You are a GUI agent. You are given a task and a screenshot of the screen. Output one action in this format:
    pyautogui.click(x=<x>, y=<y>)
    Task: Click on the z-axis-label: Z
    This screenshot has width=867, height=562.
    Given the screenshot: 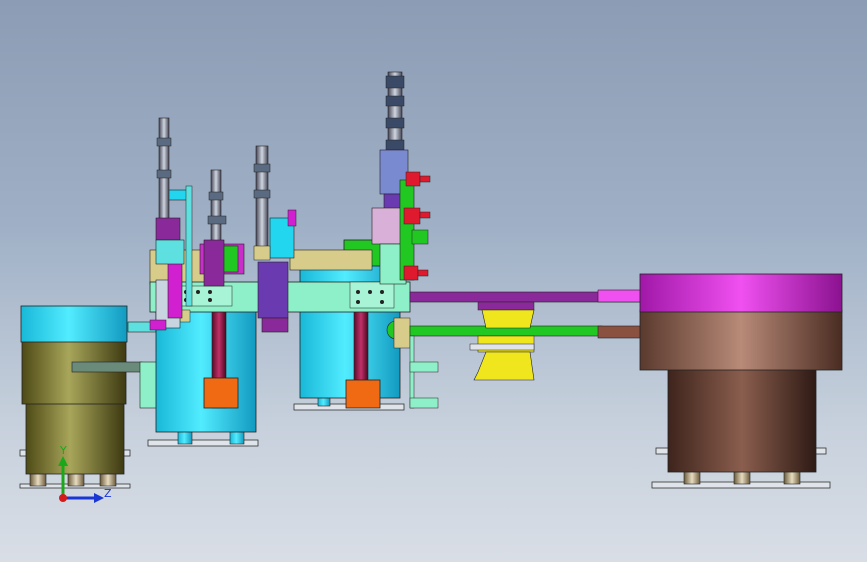 What is the action you would take?
    pyautogui.click(x=108, y=493)
    